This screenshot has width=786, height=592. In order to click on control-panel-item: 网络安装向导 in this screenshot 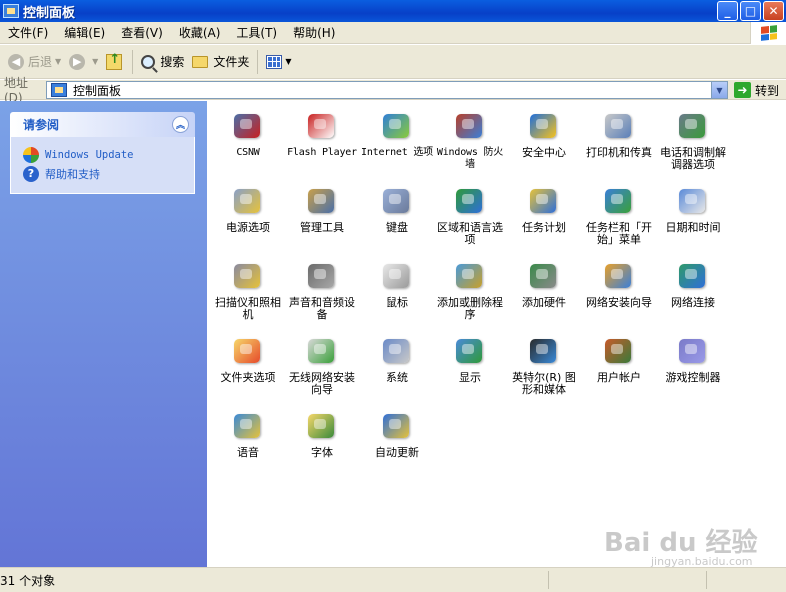, I will do `click(619, 282)`.